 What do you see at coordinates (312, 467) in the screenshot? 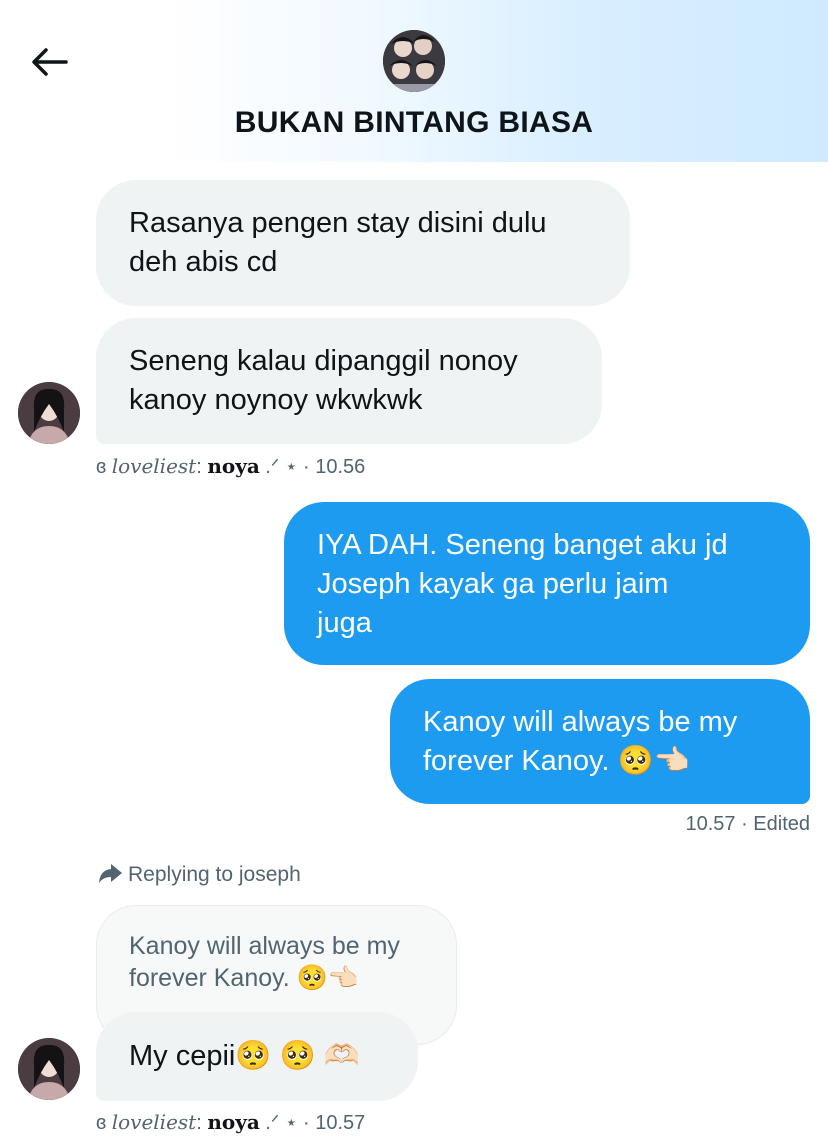
I see `meta-time: .ᐟ ⋆ · 10.56` at bounding box center [312, 467].